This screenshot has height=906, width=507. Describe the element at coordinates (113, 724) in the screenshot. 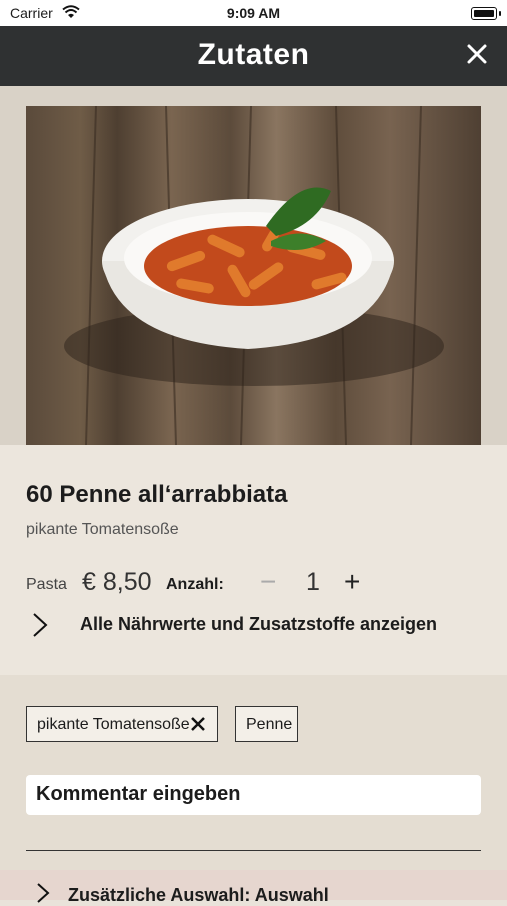

I see `ingredient-chip-label: pikante Tomatensoße` at that location.